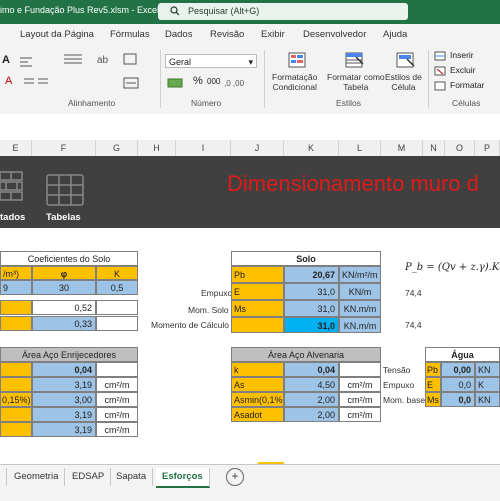  I want to click on sheet-tab-geometria: Geometria, so click(37, 477).